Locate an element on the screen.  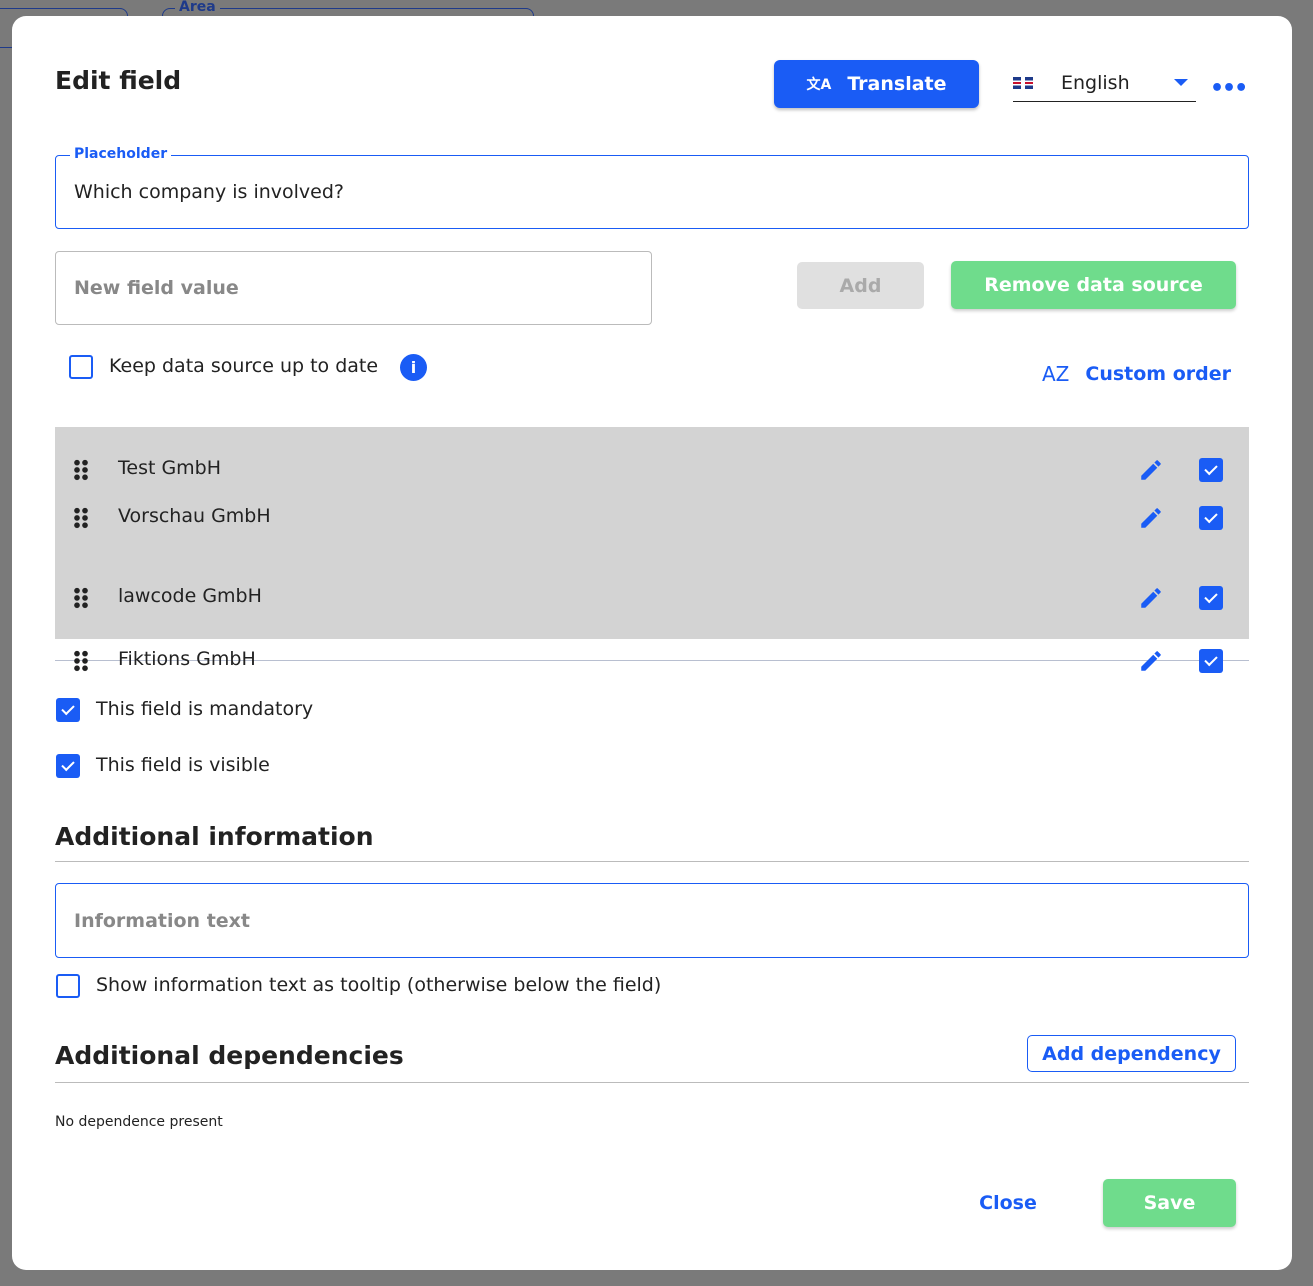
no-dependency-text: No dependence present is located at coordinates (139, 1122).